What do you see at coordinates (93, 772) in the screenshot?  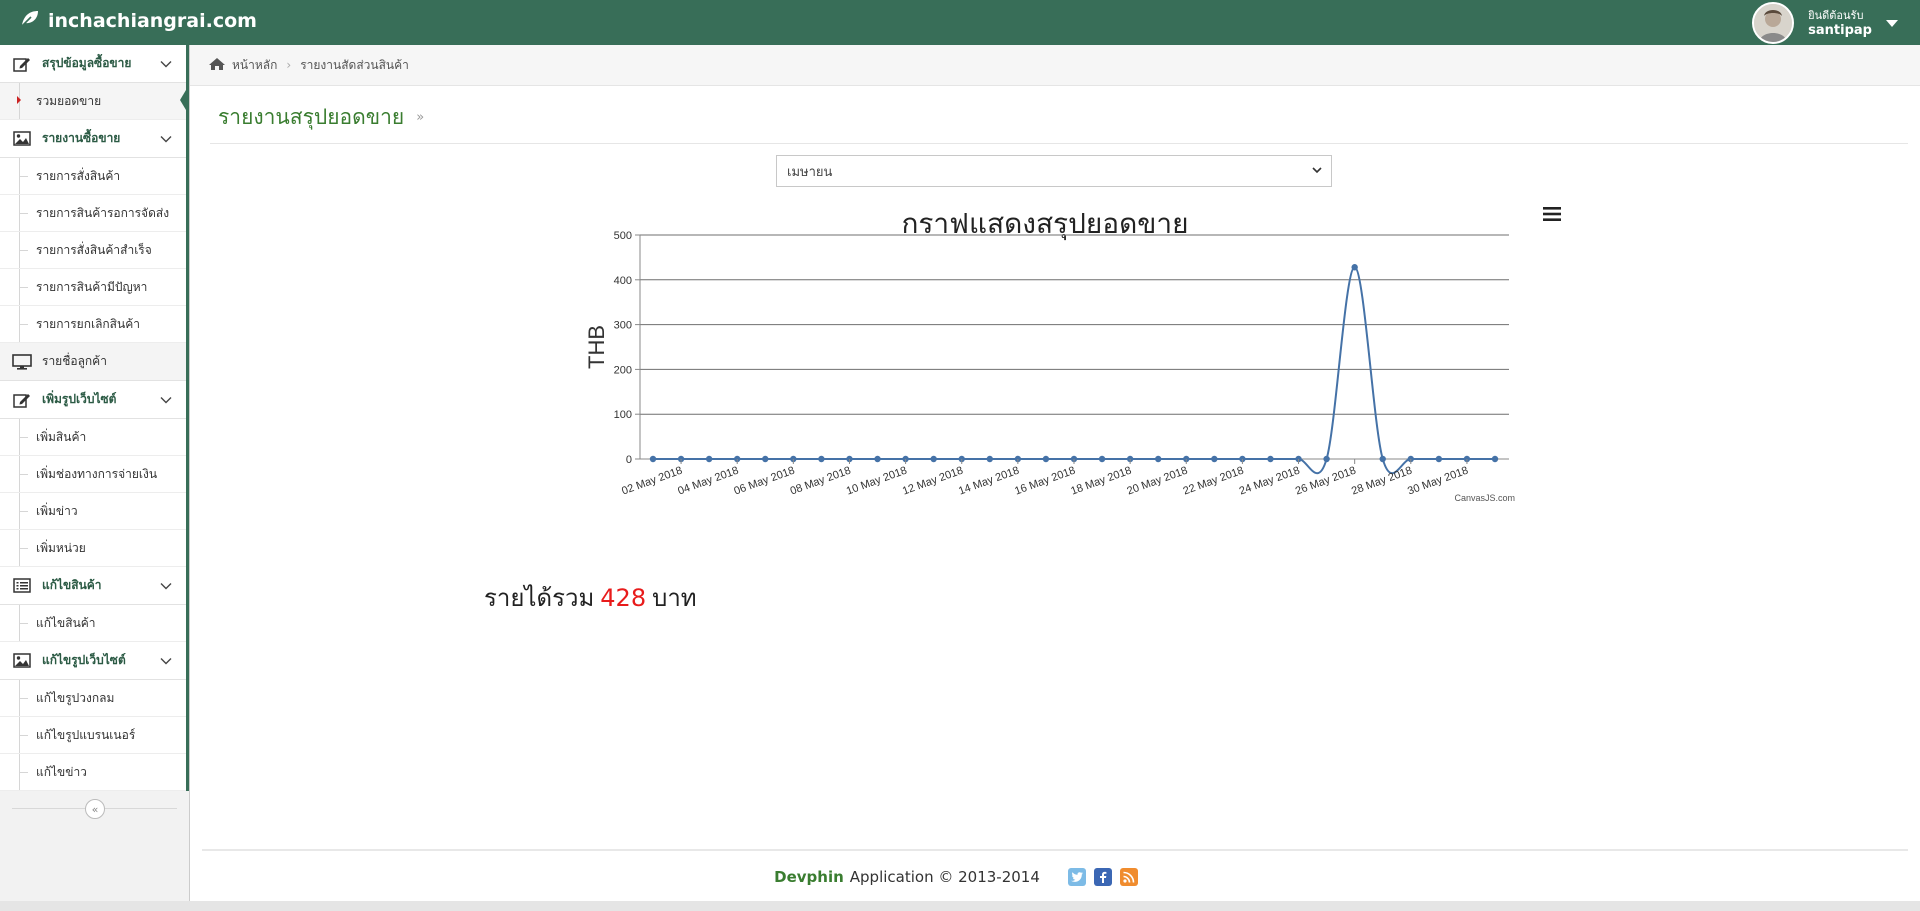 I see `sidebar-item: แก้ไขข่าว` at bounding box center [93, 772].